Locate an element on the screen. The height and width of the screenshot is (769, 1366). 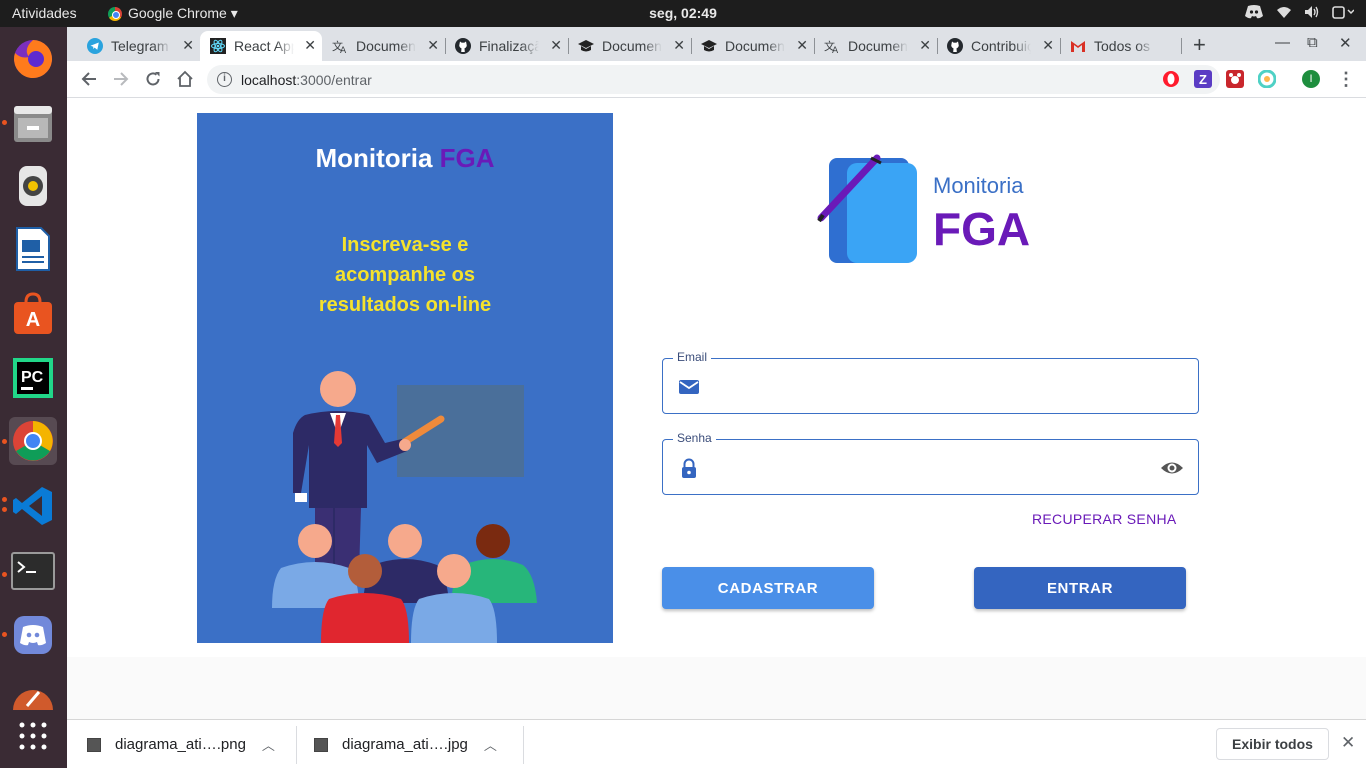
pycharm-icon: PC is located at coordinates (33, 378).